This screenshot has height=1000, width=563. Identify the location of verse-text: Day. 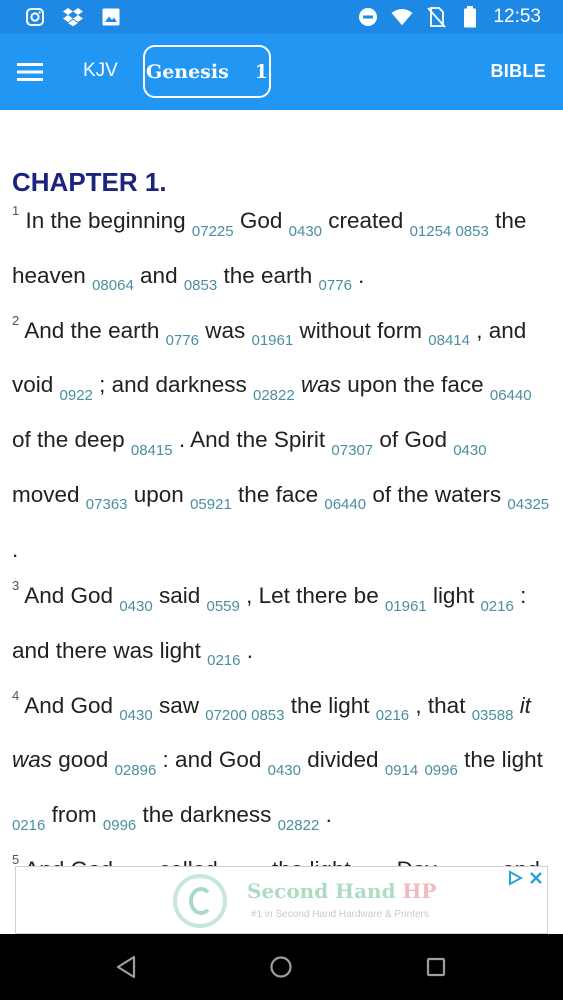
(416, 861).